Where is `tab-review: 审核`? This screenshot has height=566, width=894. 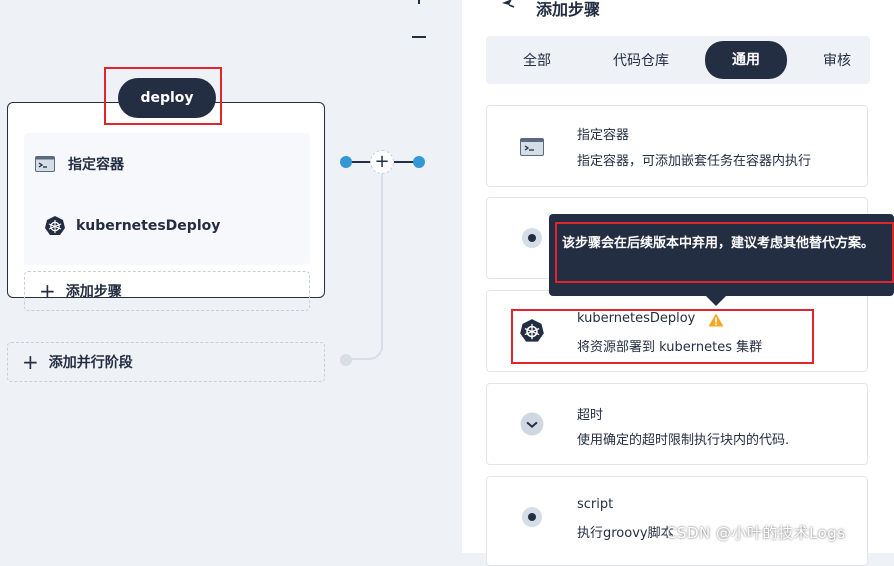
tab-review: 审核 is located at coordinates (837, 61).